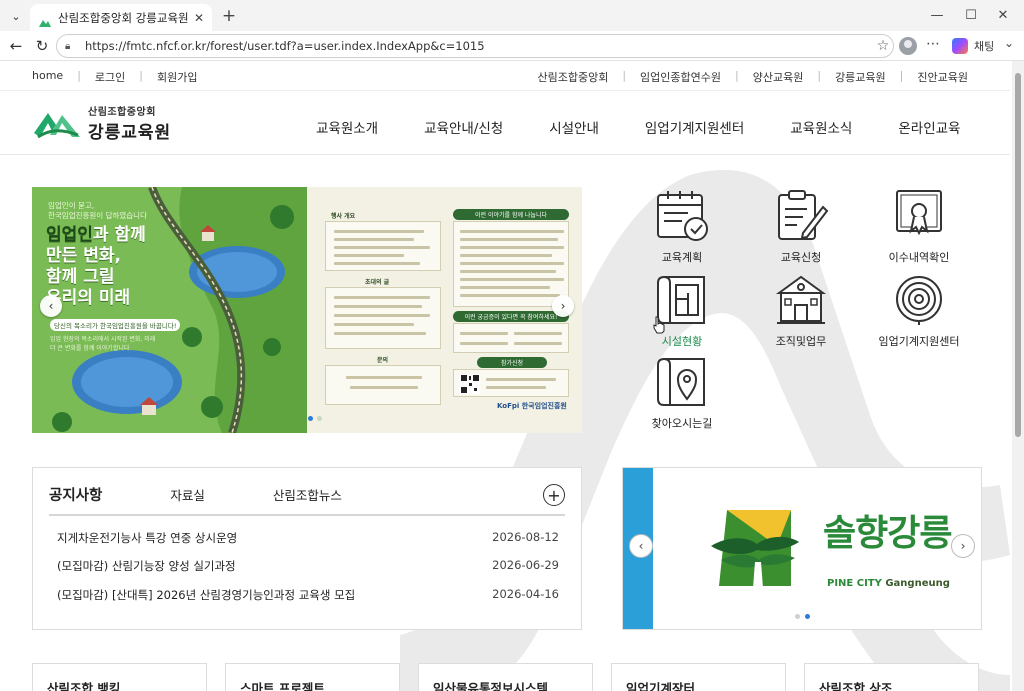  Describe the element at coordinates (347, 127) in the screenshot. I see `gnb-item-about: 교육원소개` at that location.